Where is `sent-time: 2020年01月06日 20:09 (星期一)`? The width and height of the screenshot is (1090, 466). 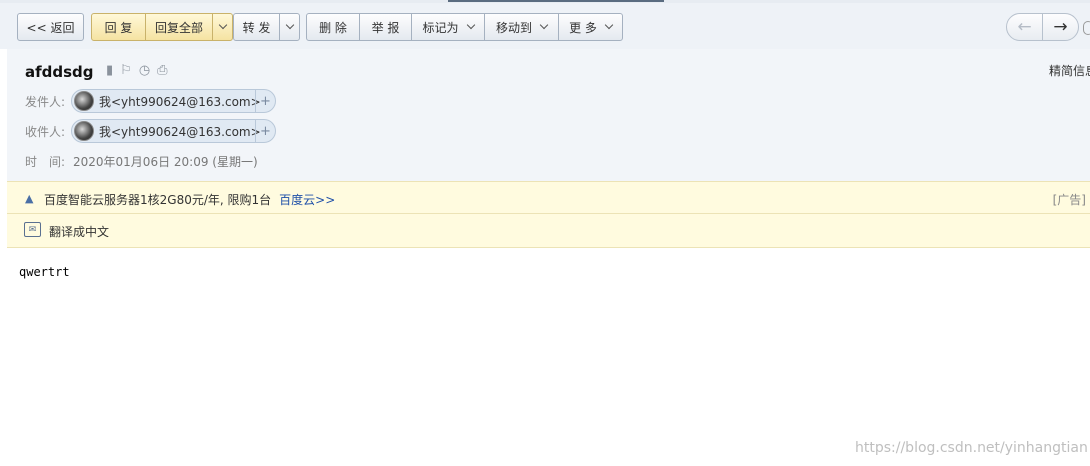 sent-time: 2020年01月06日 20:09 (星期一) is located at coordinates (165, 162).